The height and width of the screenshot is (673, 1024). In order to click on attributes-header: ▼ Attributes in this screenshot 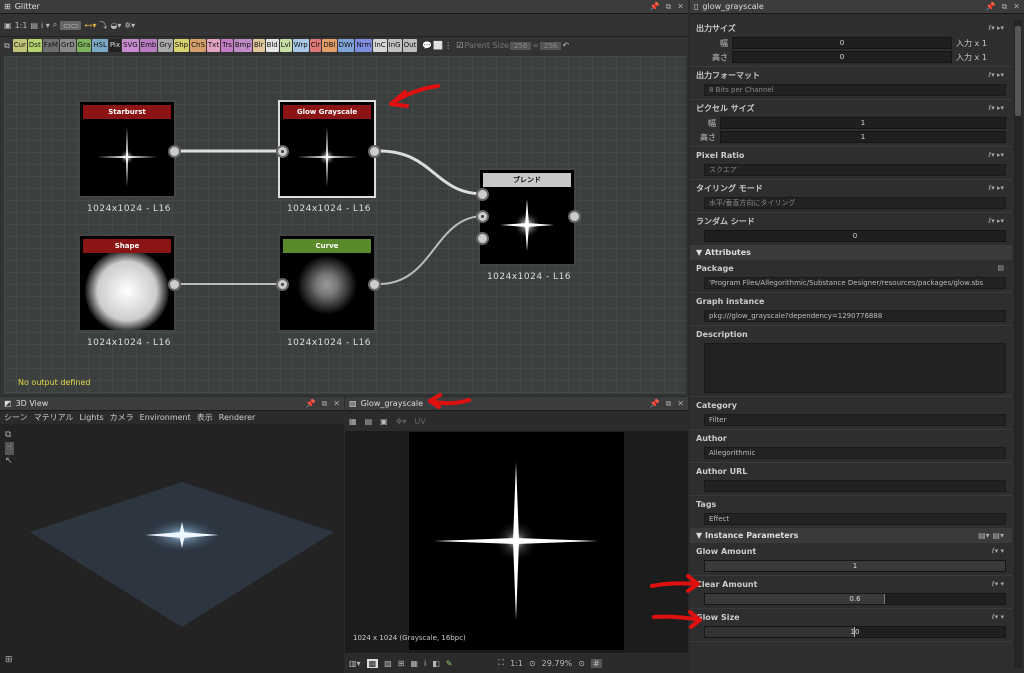, I will do `click(851, 253)`.